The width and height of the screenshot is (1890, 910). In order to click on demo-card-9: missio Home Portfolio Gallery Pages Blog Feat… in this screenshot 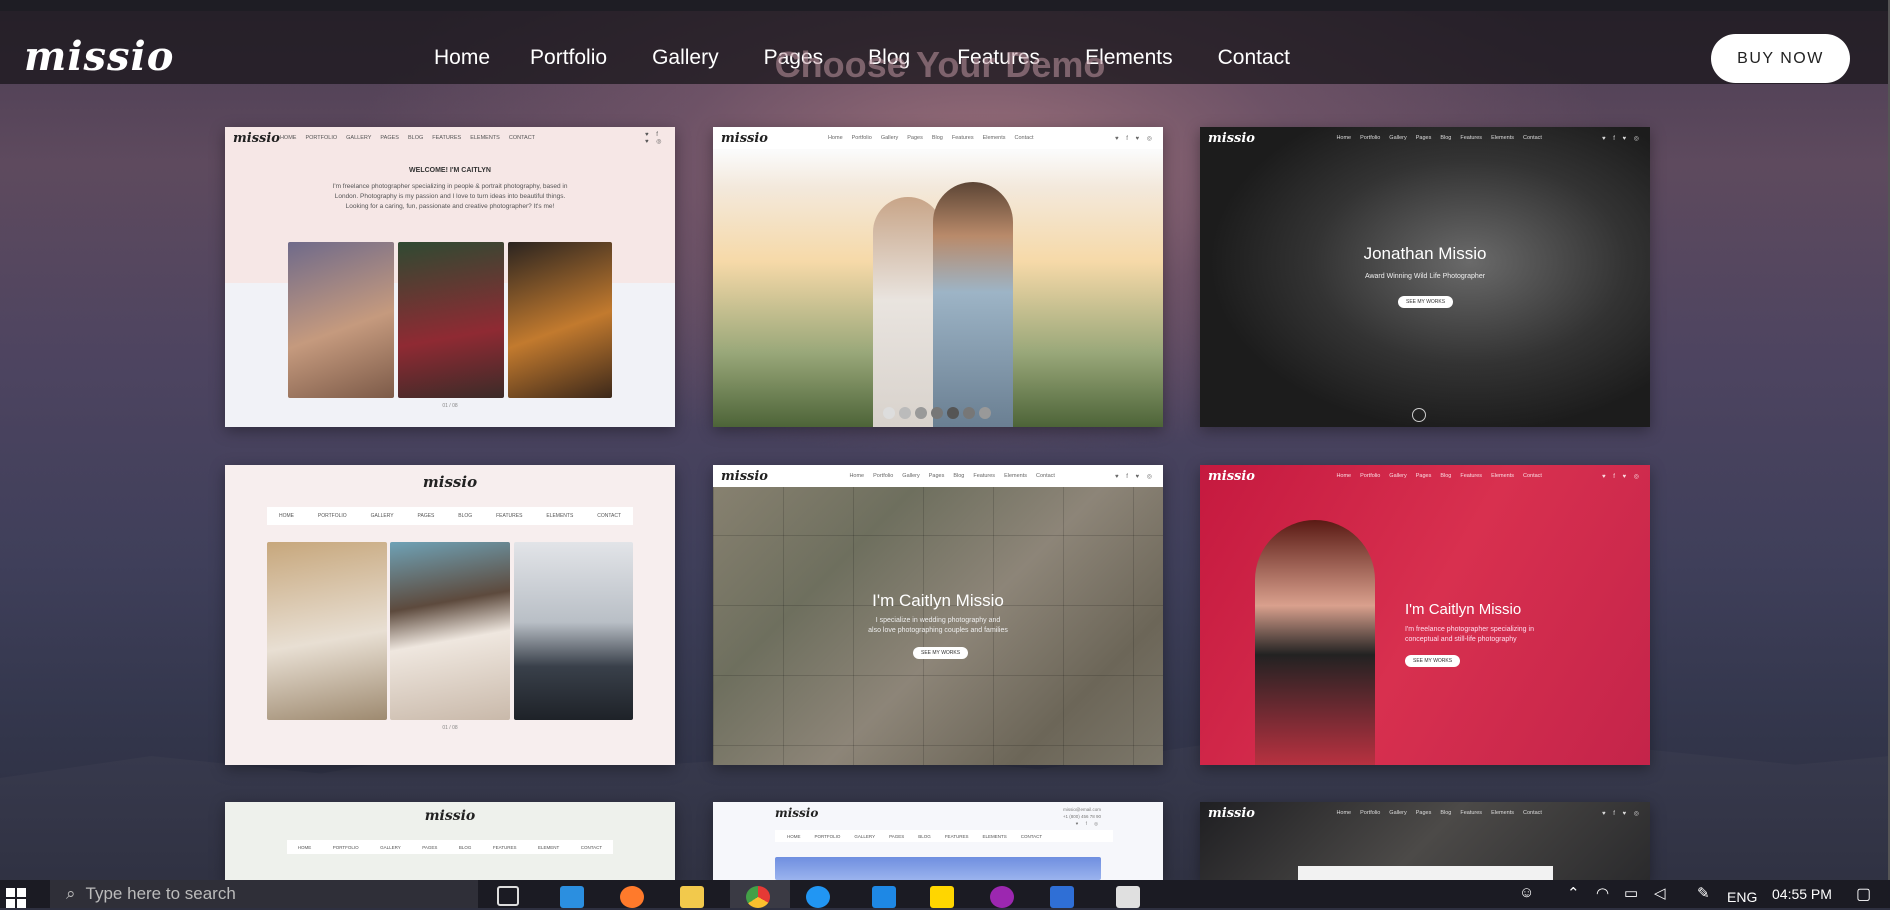, I will do `click(1425, 841)`.